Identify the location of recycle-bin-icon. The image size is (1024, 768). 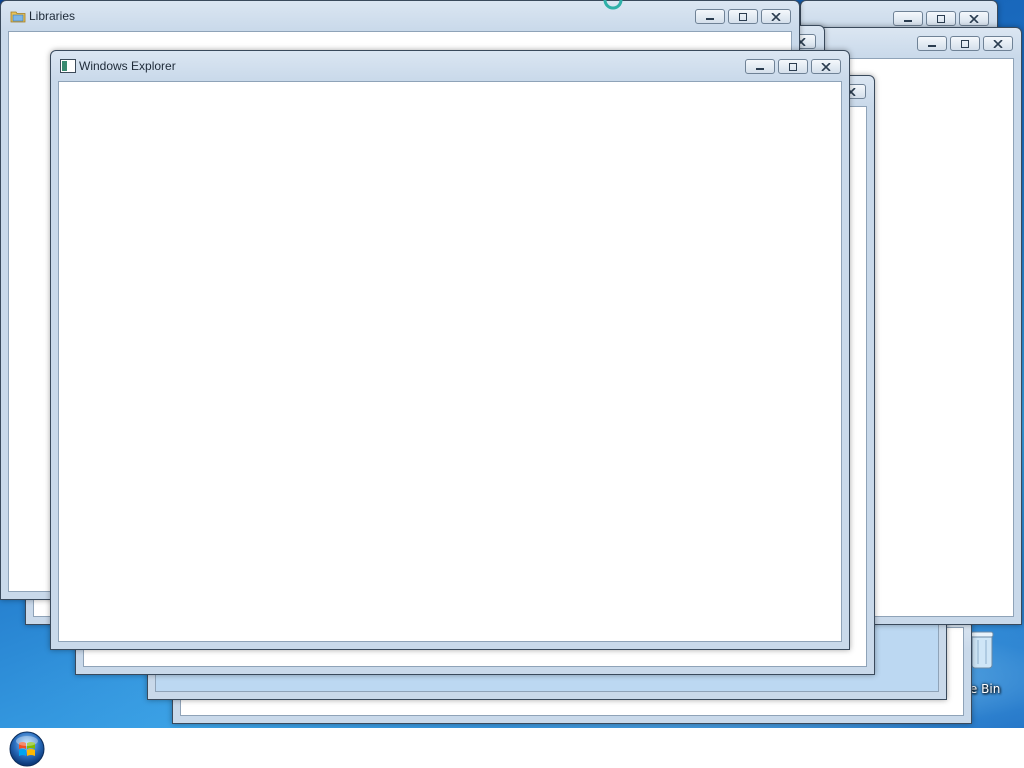
(982, 650).